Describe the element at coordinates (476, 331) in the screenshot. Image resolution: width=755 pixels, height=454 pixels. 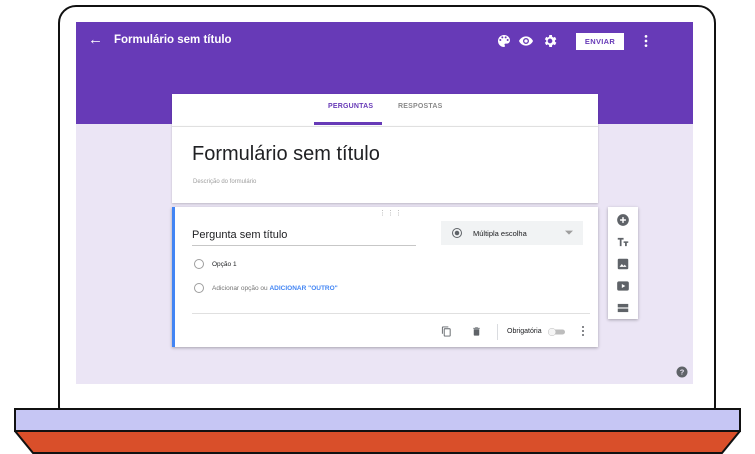
I see `trash-icon` at that location.